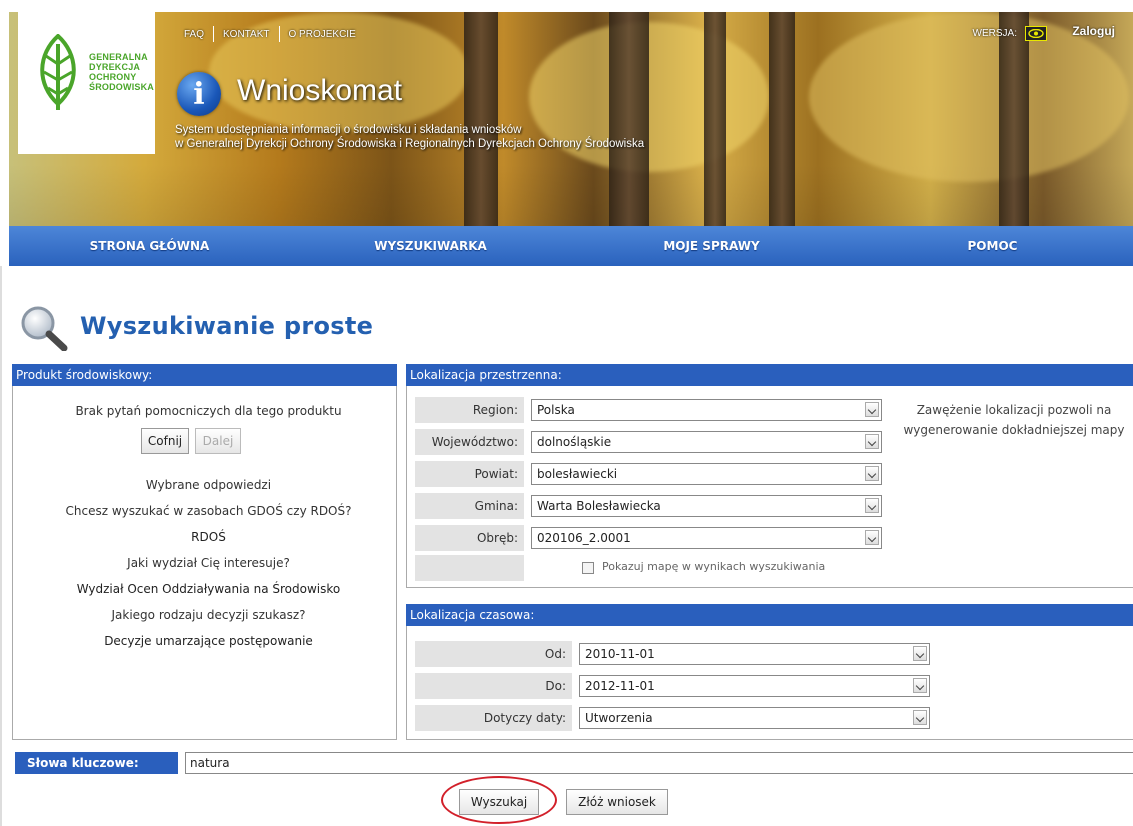 The image size is (1133, 826). I want to click on login-link: Zaloguj, so click(1093, 31).